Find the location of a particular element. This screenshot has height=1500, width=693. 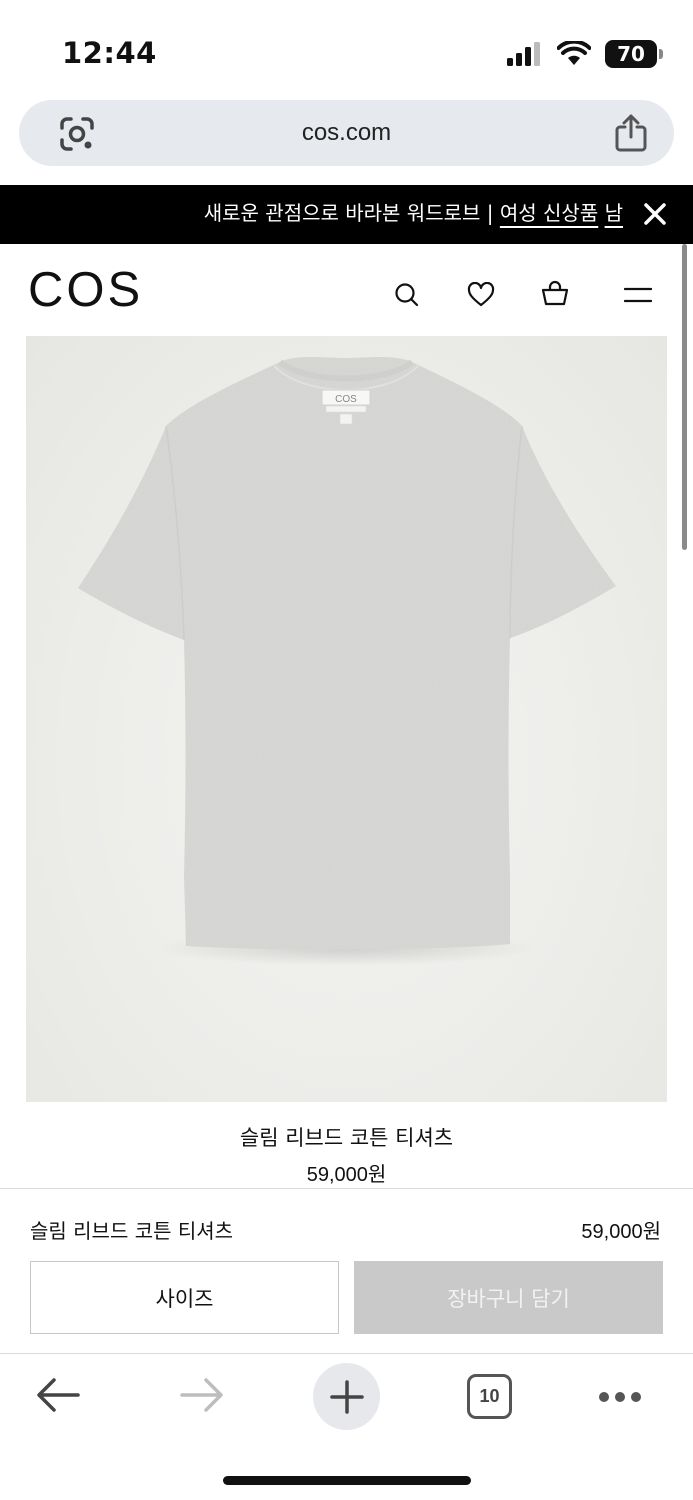

more-icon is located at coordinates (620, 1397).